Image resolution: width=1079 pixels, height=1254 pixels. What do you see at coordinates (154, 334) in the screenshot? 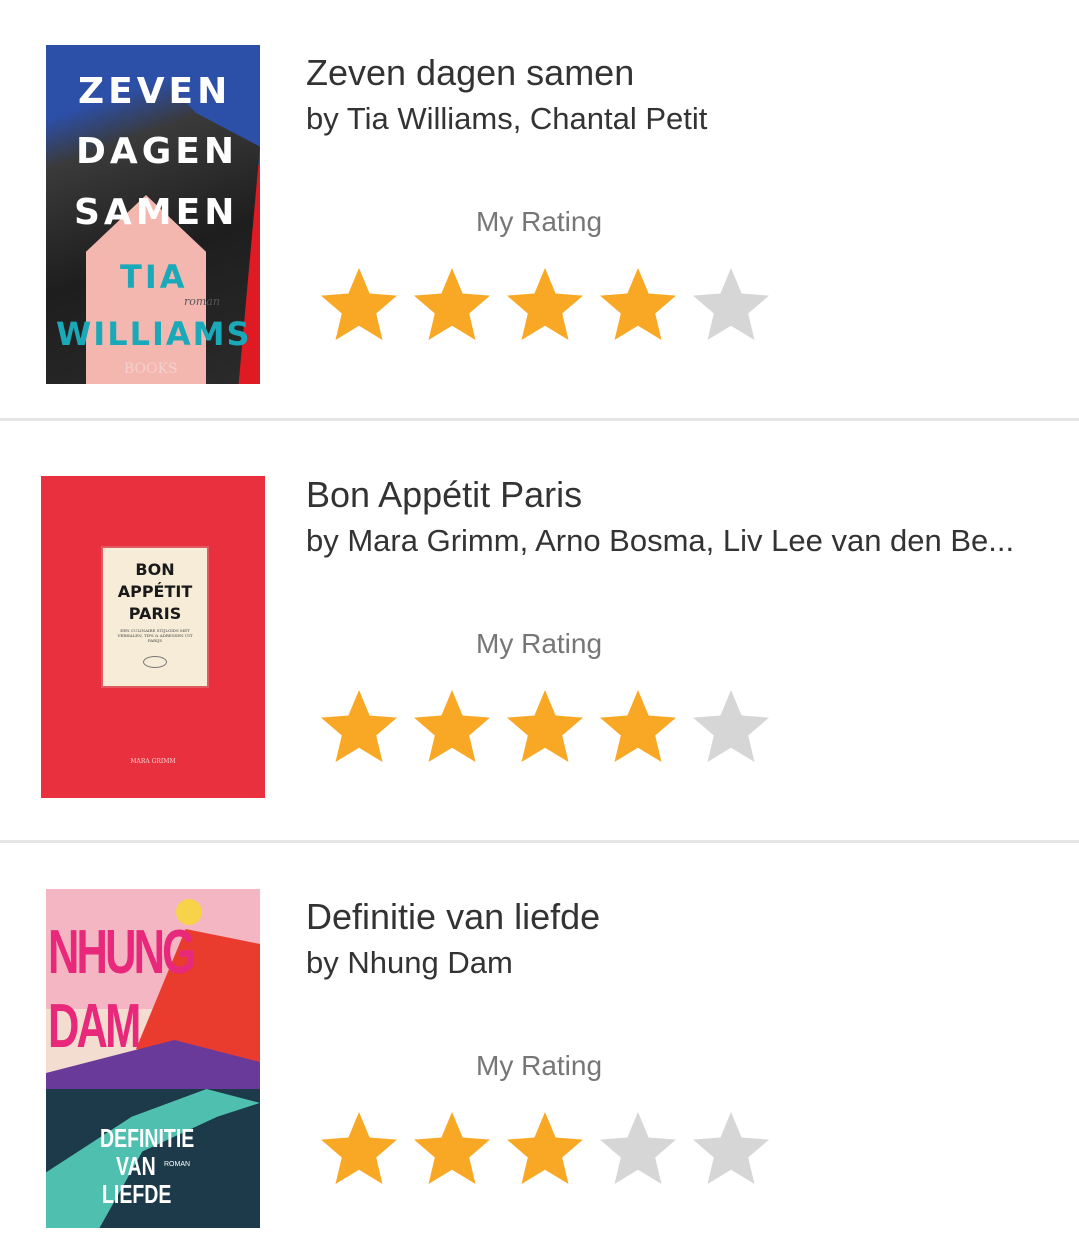
I see `cover-author: WILLIAMS` at bounding box center [154, 334].